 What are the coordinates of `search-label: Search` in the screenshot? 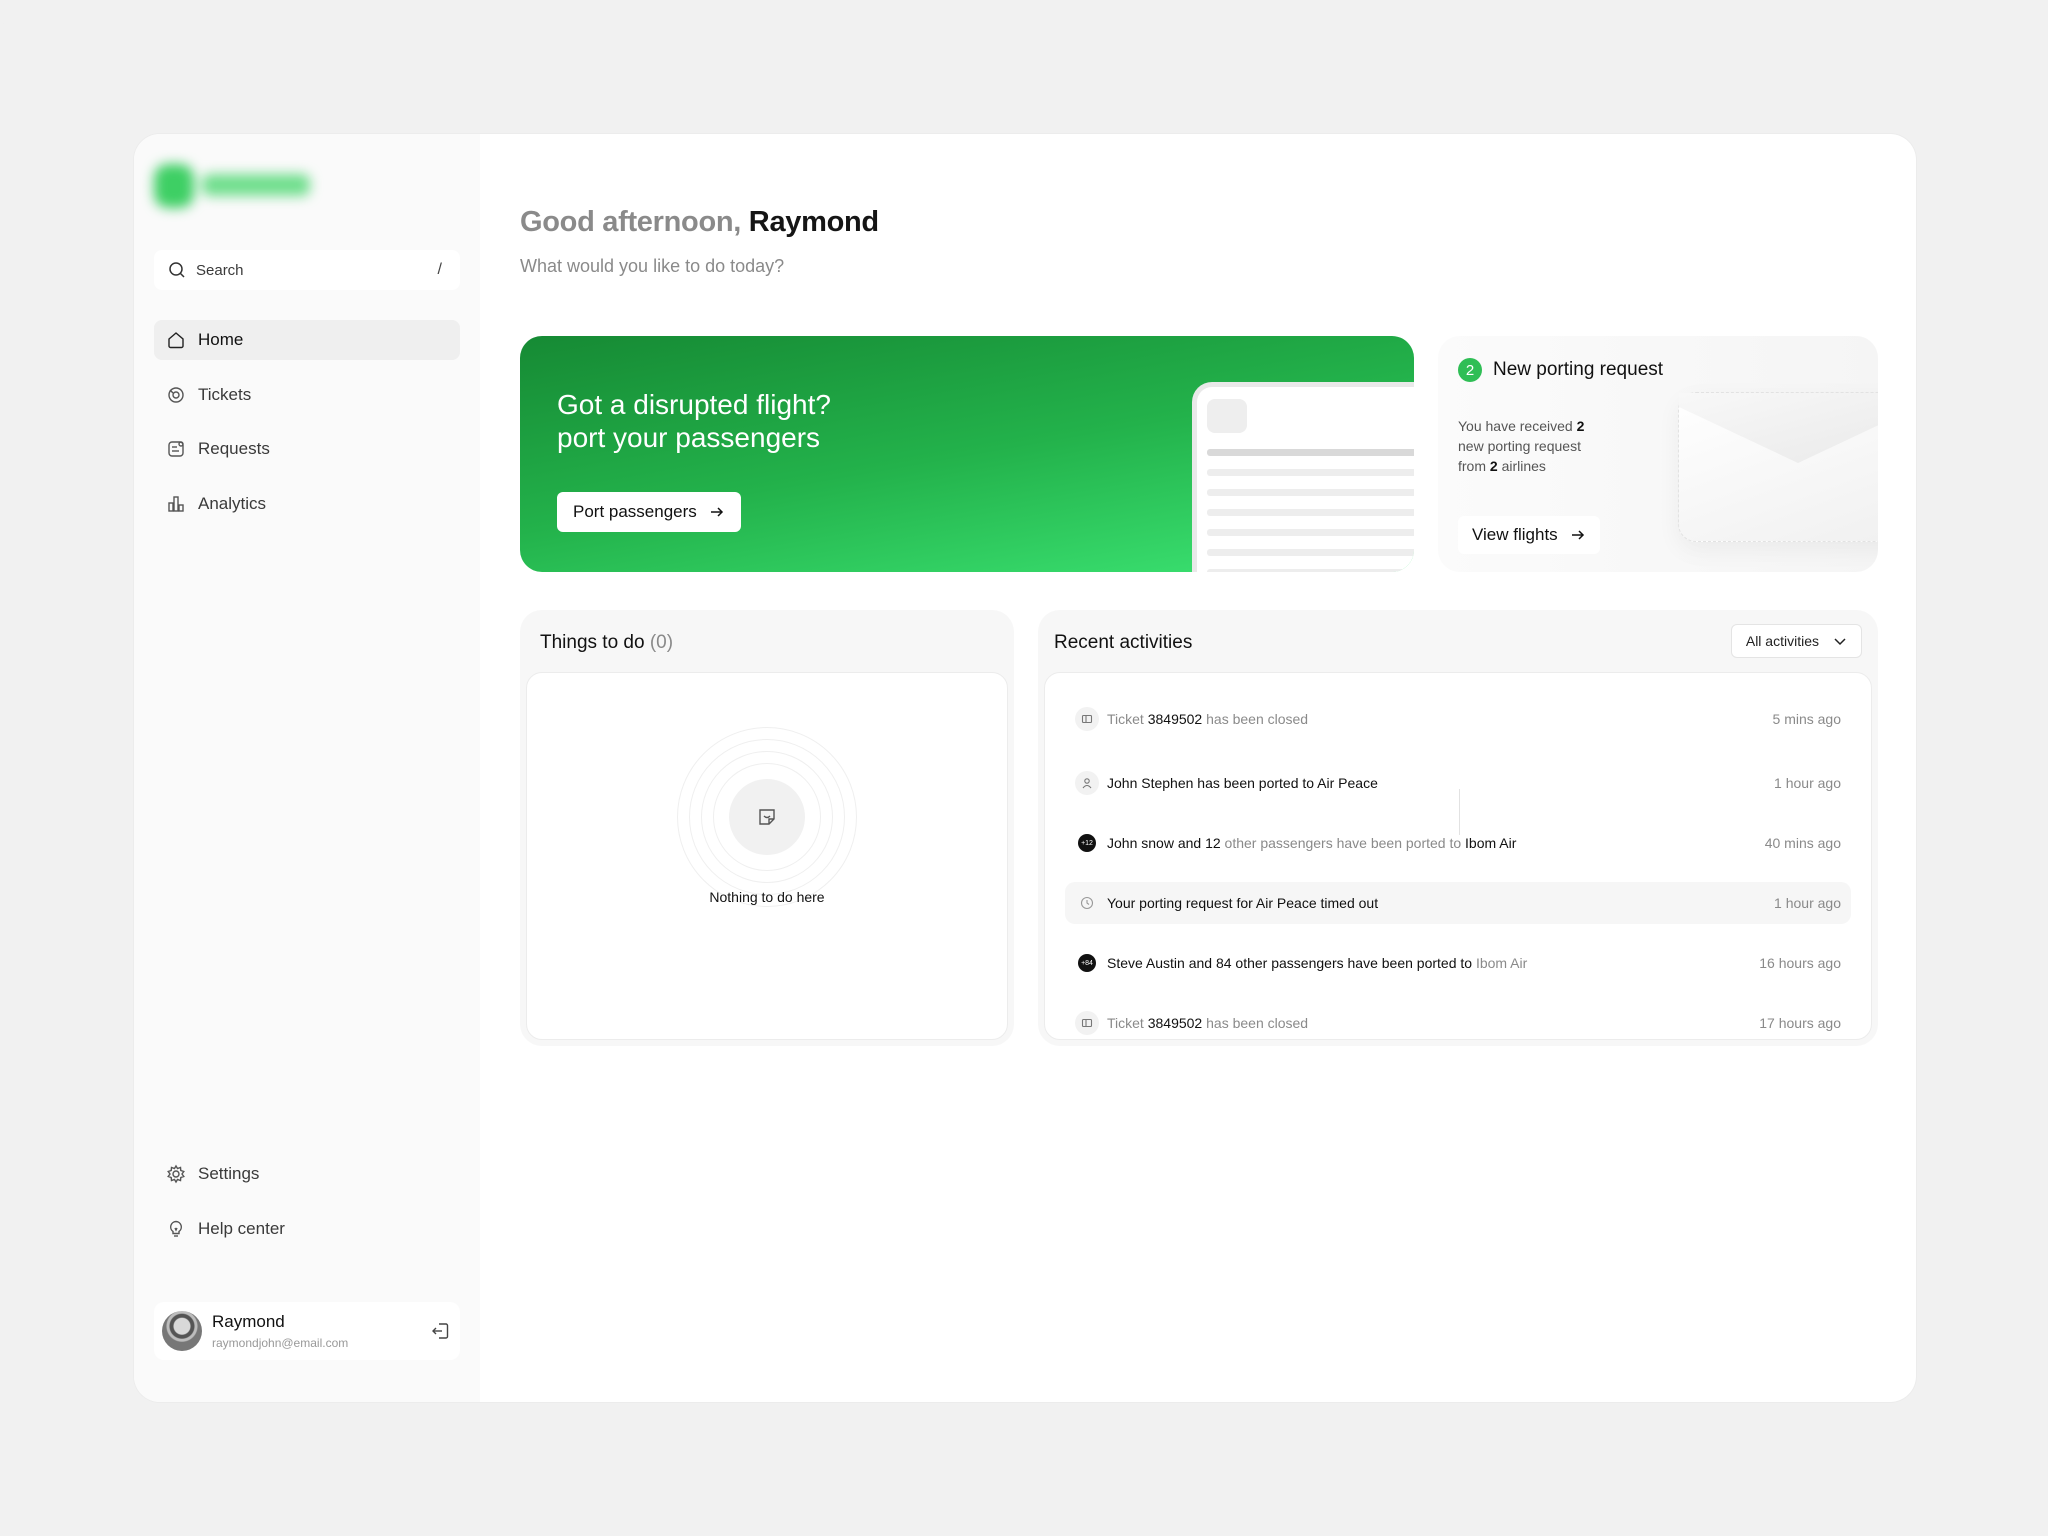 It's located at (220, 270).